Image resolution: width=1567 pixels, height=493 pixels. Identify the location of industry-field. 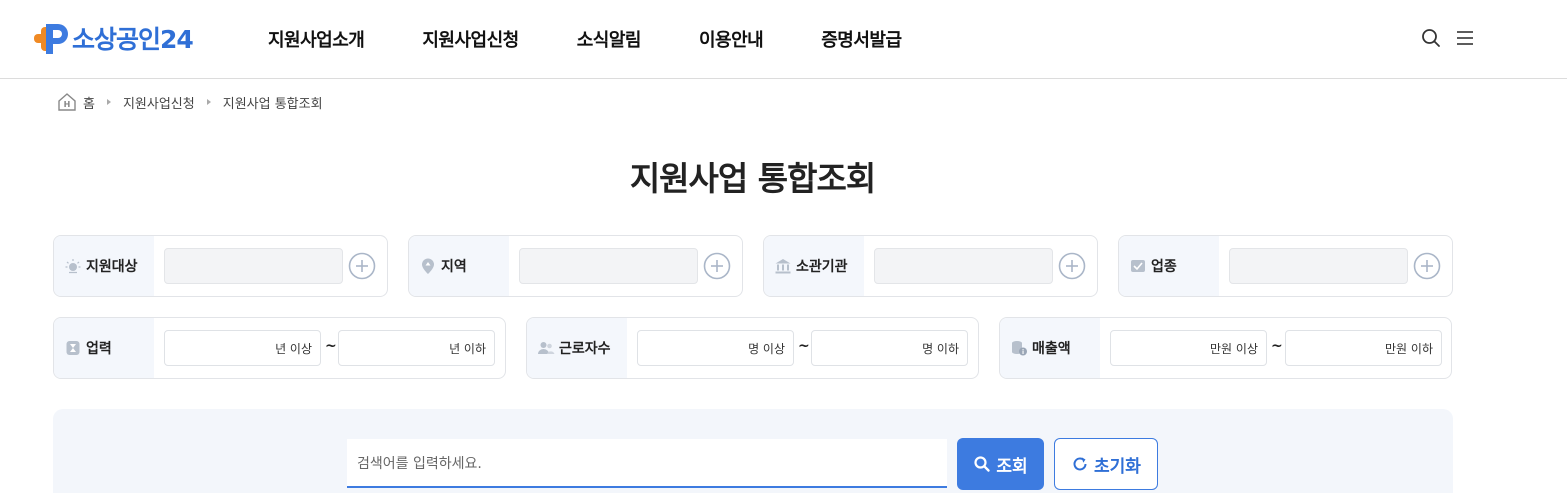
(1318, 266).